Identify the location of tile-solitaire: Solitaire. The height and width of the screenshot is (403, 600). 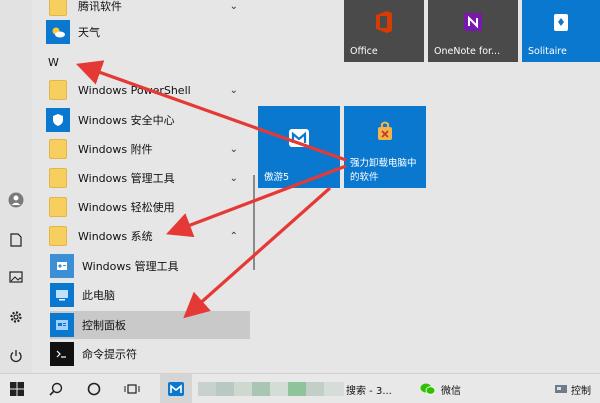
(561, 31).